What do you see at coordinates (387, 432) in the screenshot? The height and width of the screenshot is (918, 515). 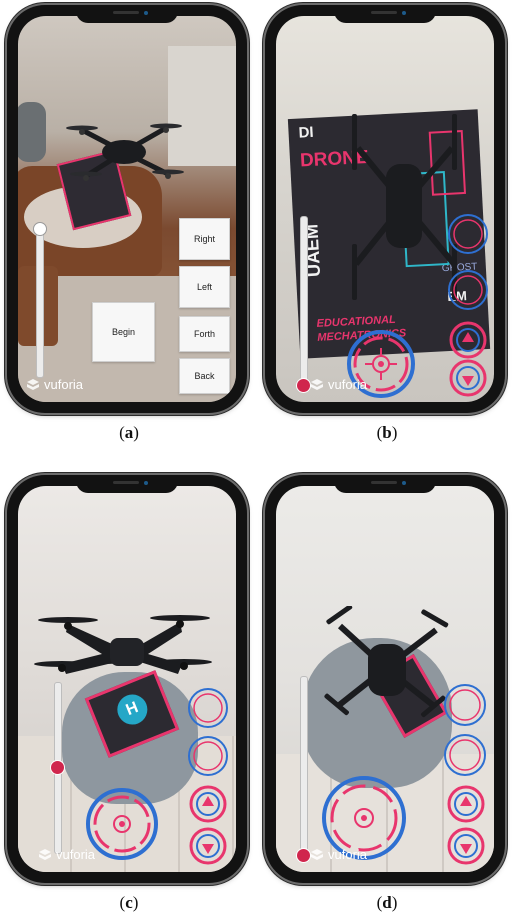 I see `caption-b: (b)` at bounding box center [387, 432].